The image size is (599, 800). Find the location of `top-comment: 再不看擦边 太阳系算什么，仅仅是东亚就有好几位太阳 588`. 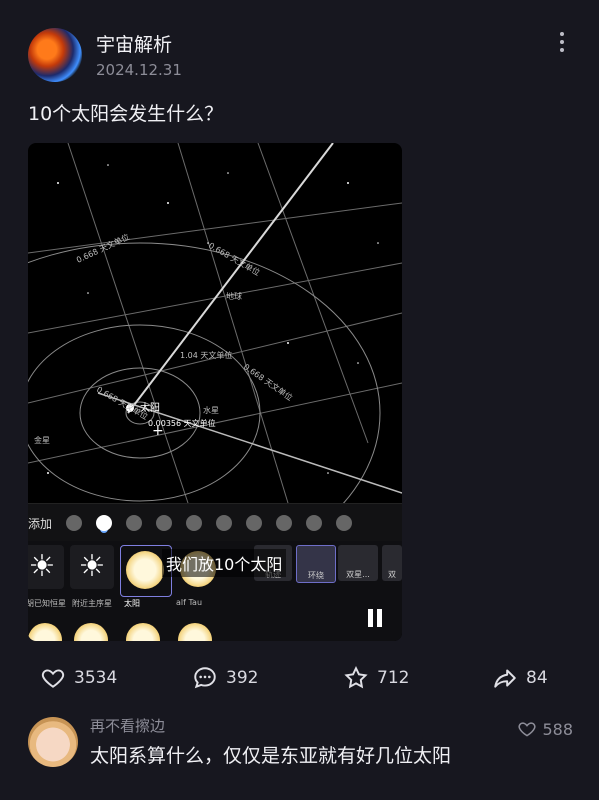

top-comment: 再不看擦边 太阳系算什么，仅仅是东亚就有好几位太阳 588 is located at coordinates (300, 745).